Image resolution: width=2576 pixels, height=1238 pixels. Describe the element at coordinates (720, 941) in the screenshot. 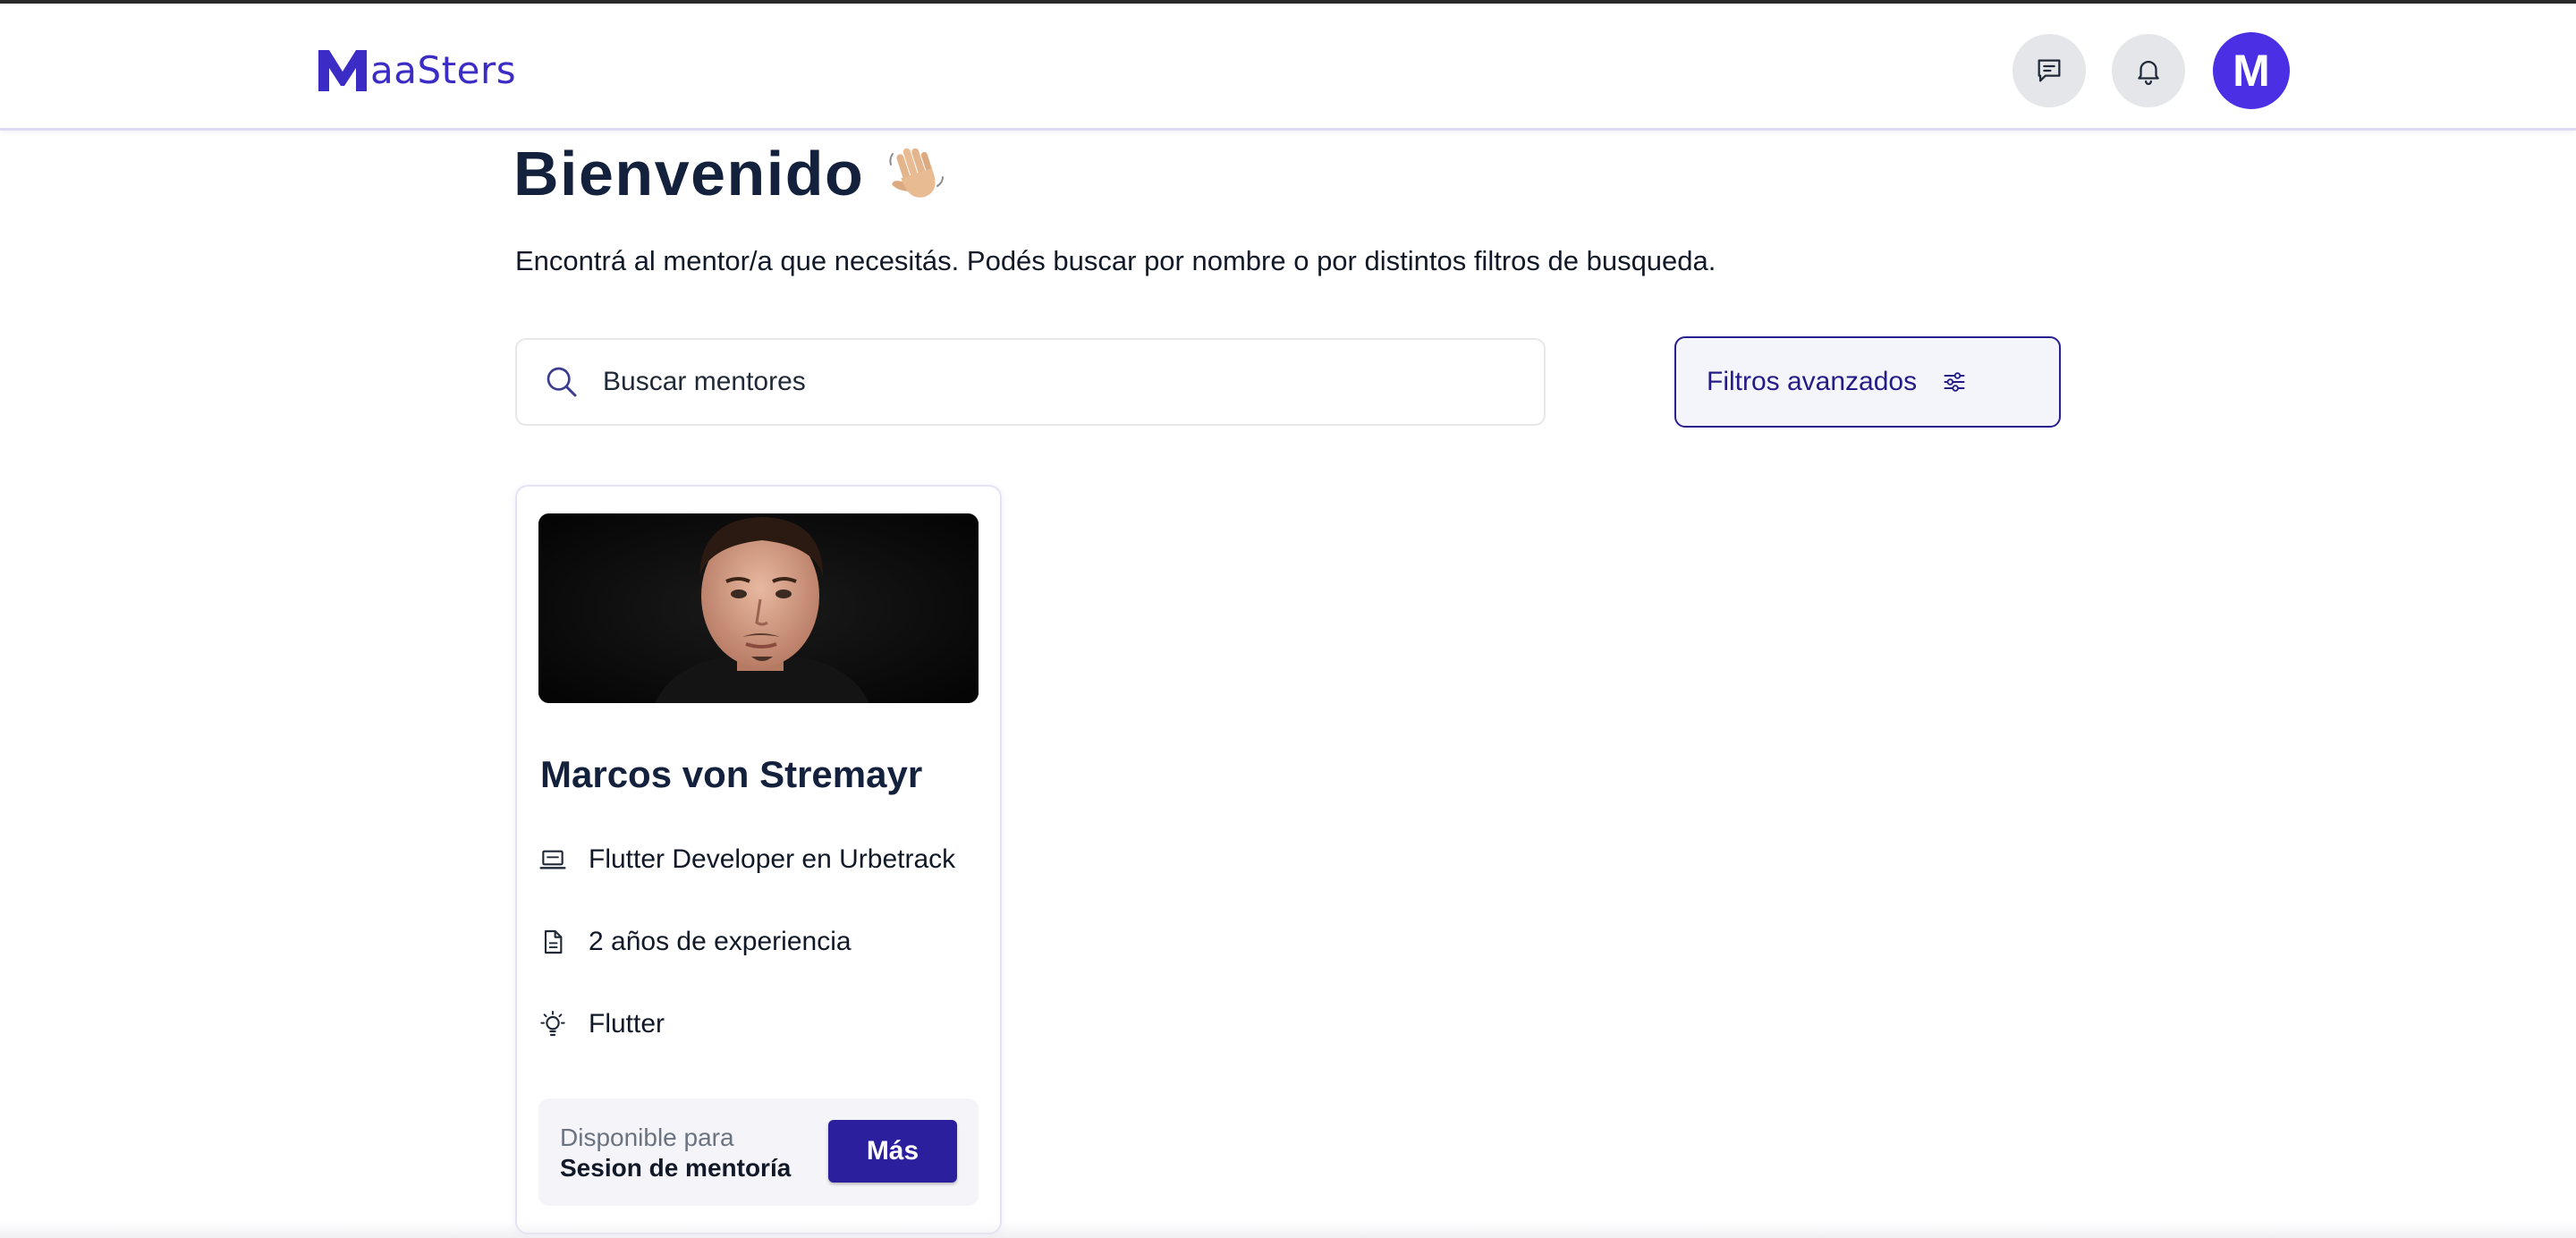

I see `mentor-experience: 2 años de experiencia` at that location.